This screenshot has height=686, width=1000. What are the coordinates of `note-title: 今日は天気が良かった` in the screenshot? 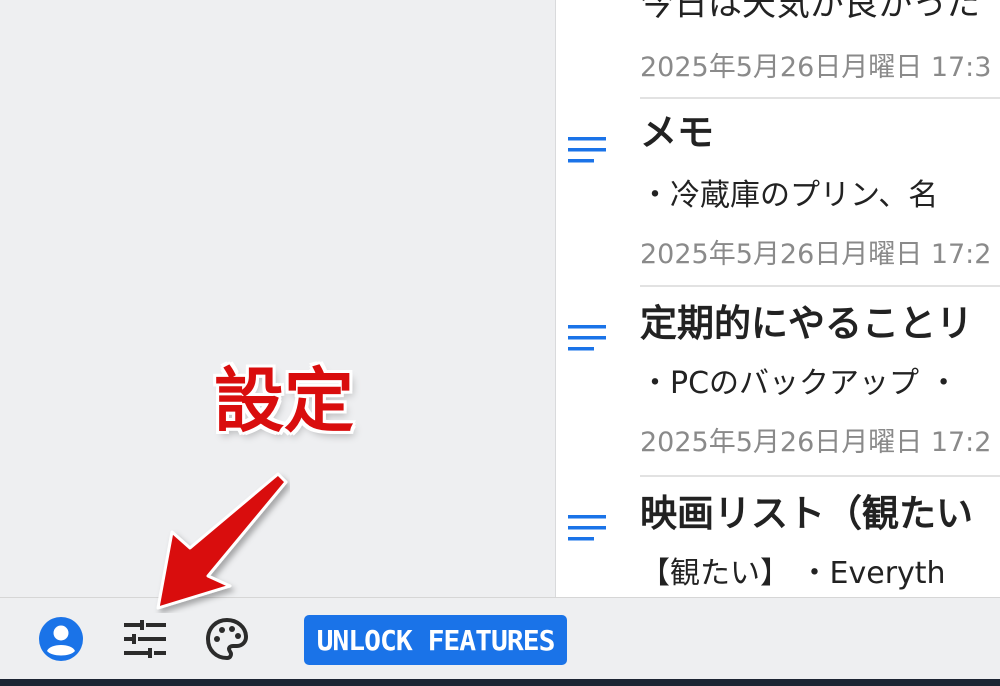 It's located at (810, 12).